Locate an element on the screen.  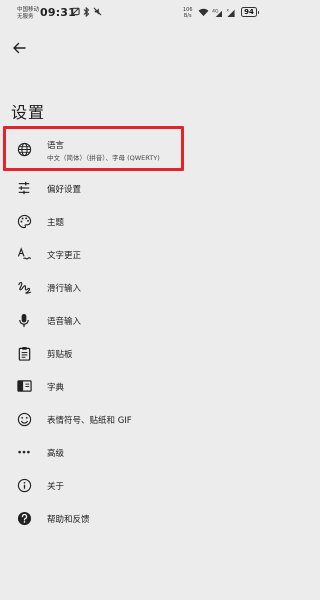
svg-text: 4G is located at coordinates (215, 12).